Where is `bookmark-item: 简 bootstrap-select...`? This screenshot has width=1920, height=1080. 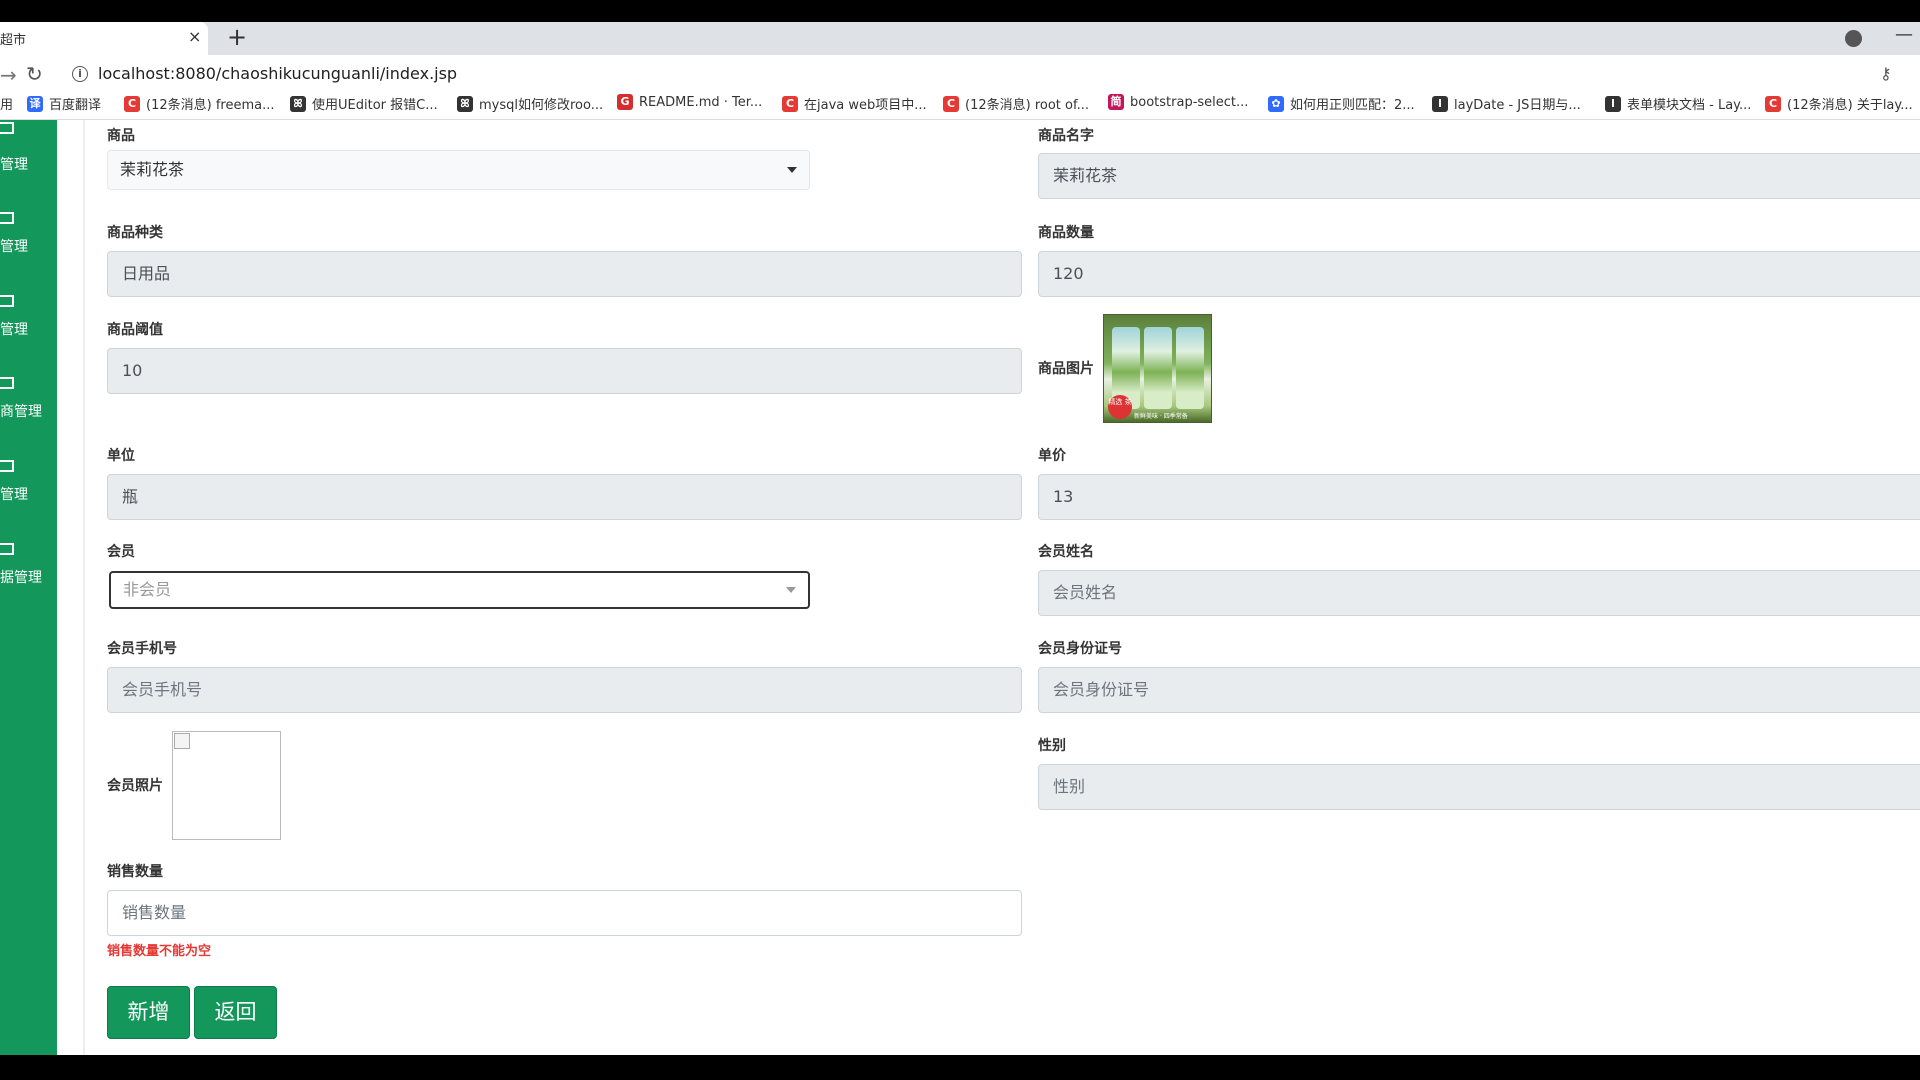 bookmark-item: 简 bootstrap-select... is located at coordinates (1178, 102).